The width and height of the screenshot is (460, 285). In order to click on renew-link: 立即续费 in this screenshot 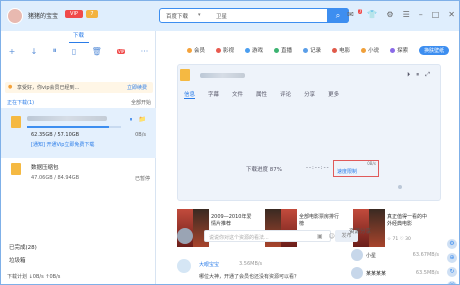, I will do `click(137, 87)`.